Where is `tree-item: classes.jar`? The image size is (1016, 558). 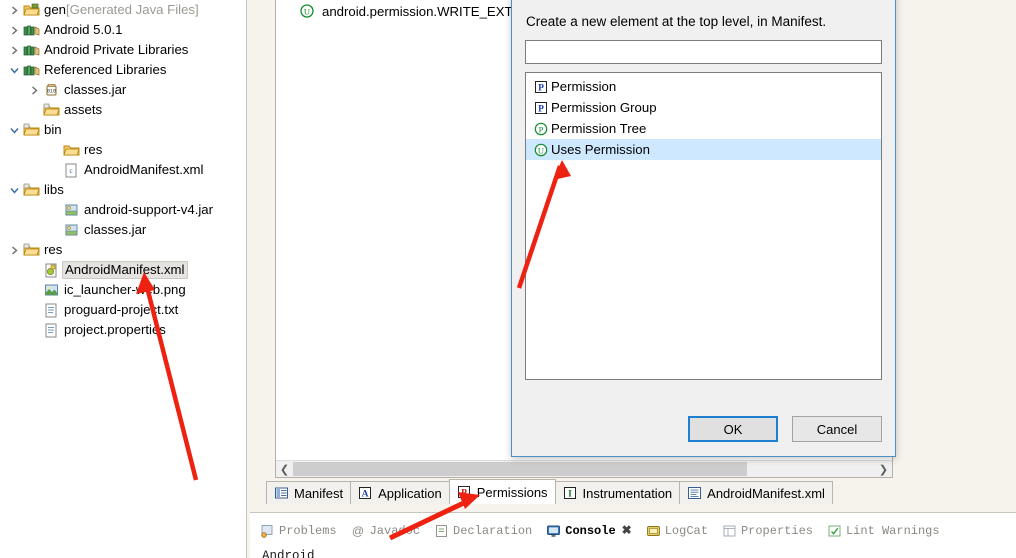
tree-item: classes.jar is located at coordinates (123, 230).